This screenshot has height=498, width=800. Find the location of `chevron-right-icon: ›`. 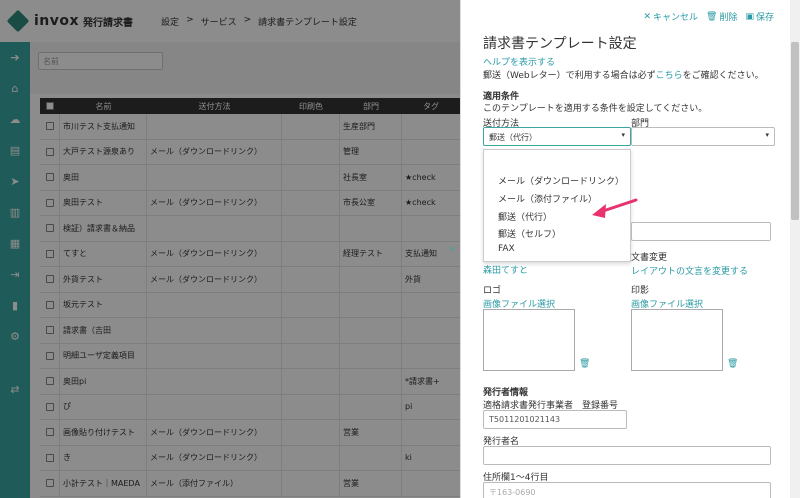

chevron-right-icon: › is located at coordinates (452, 248).